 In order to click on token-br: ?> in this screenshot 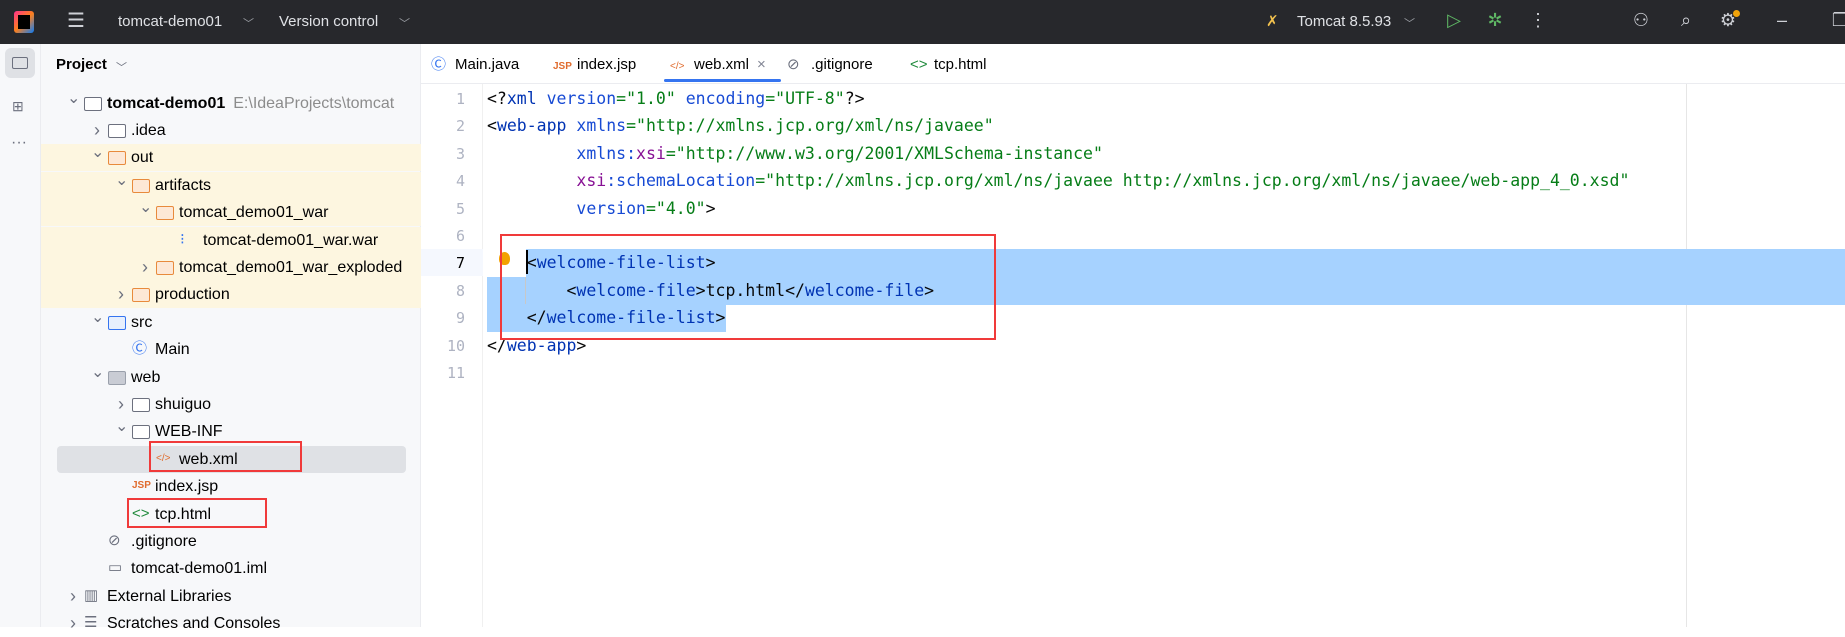, I will do `click(854, 98)`.